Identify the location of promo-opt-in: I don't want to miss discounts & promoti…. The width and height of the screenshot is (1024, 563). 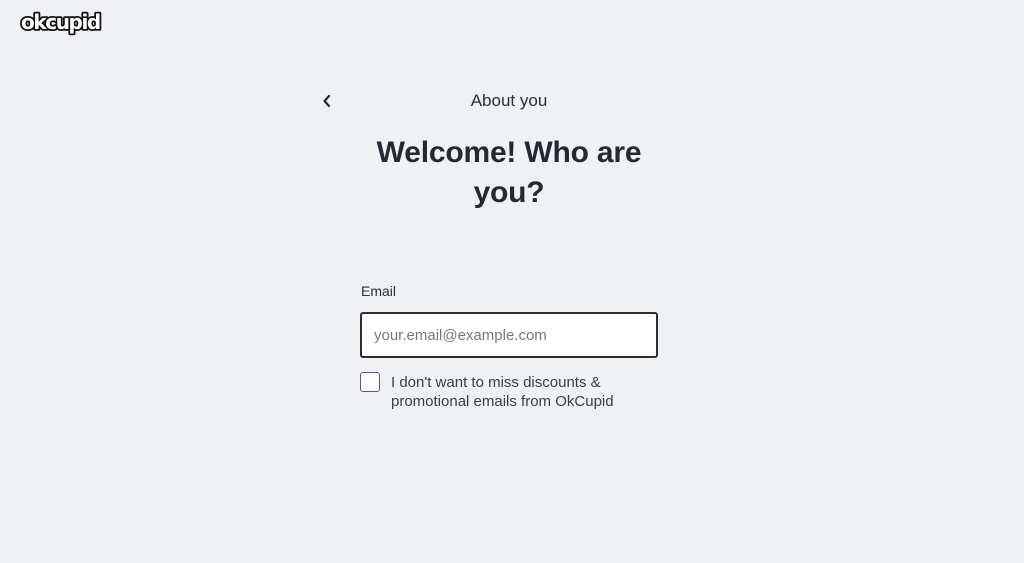
(509, 391).